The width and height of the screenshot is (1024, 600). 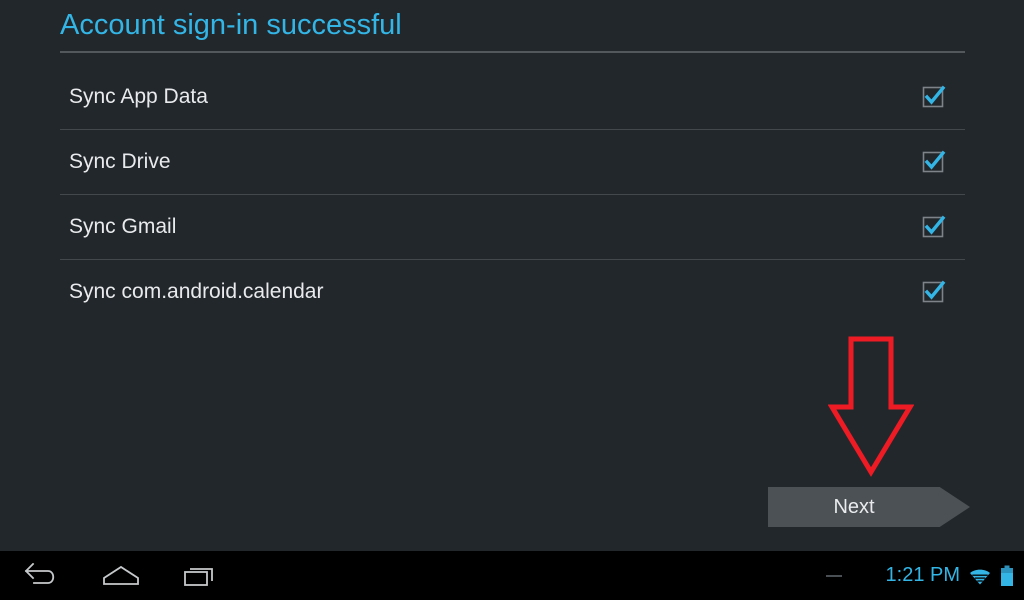 What do you see at coordinates (871, 406) in the screenshot?
I see `down-arrow-annotation-icon` at bounding box center [871, 406].